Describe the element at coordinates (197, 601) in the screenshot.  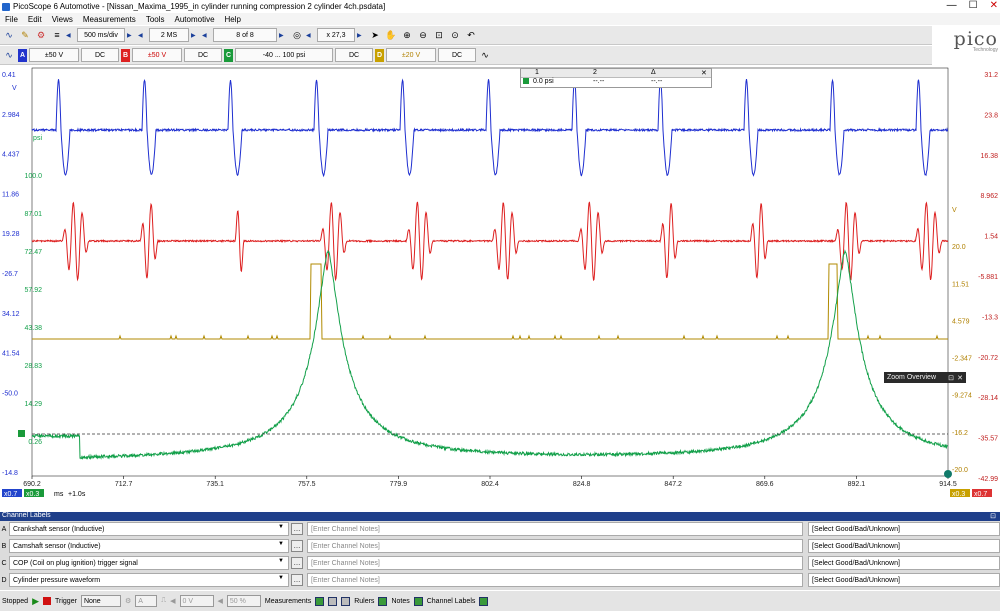
I see `trigger-level-field: 0 V` at that location.